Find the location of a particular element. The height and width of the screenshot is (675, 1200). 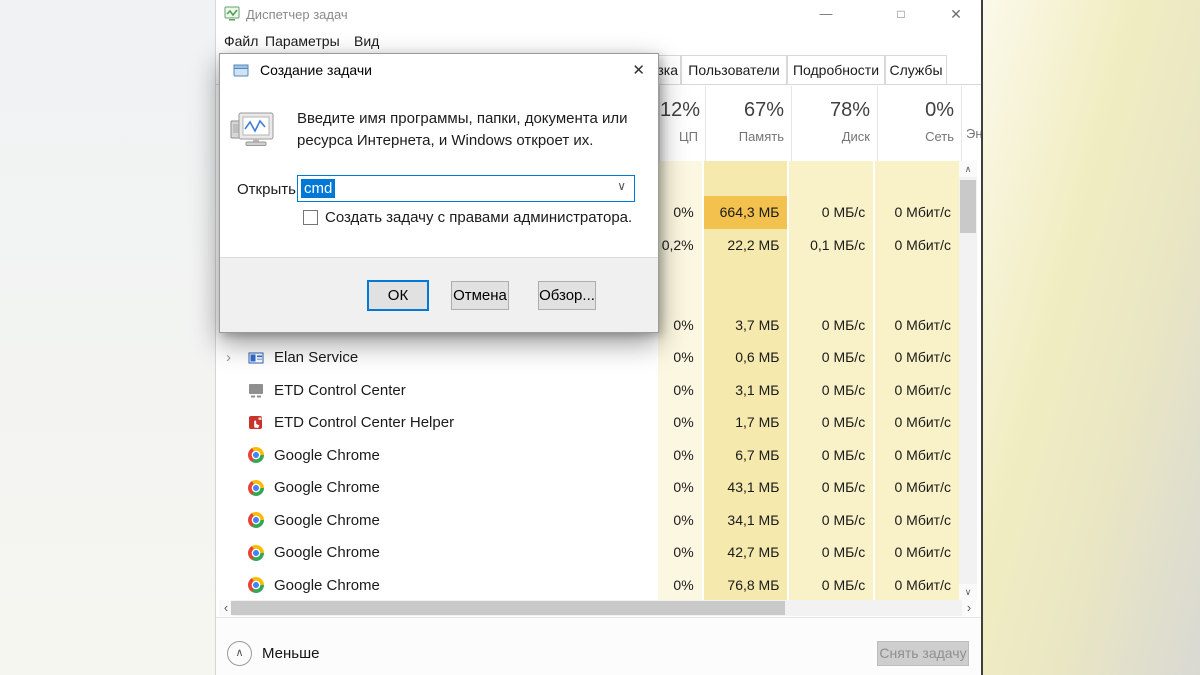

energy-label: Эн is located at coordinates (973, 133).